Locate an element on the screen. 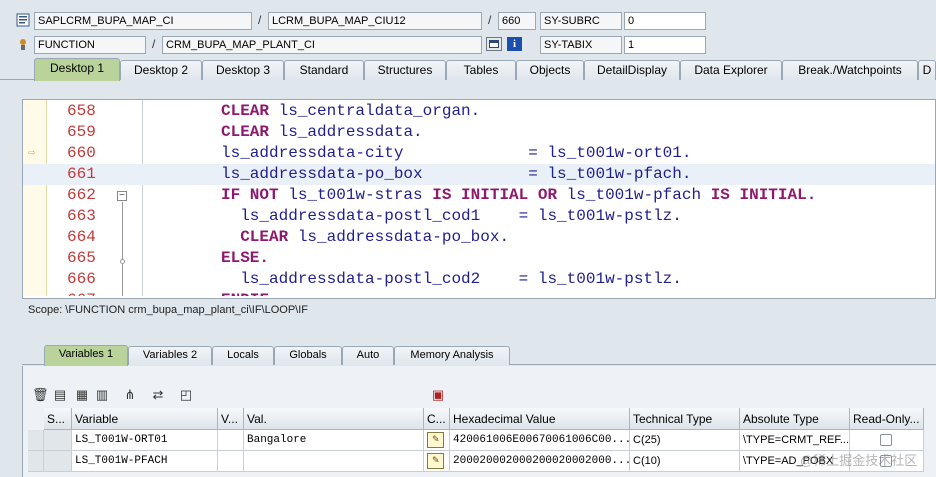 The height and width of the screenshot is (477, 936). tab-globals: Globals is located at coordinates (308, 355).